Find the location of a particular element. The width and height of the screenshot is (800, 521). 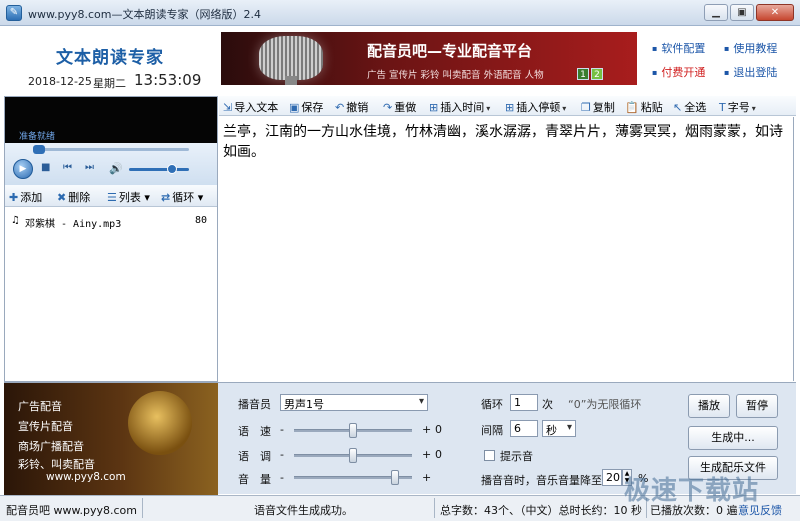

next-icon: ⏭ is located at coordinates (89, 167).